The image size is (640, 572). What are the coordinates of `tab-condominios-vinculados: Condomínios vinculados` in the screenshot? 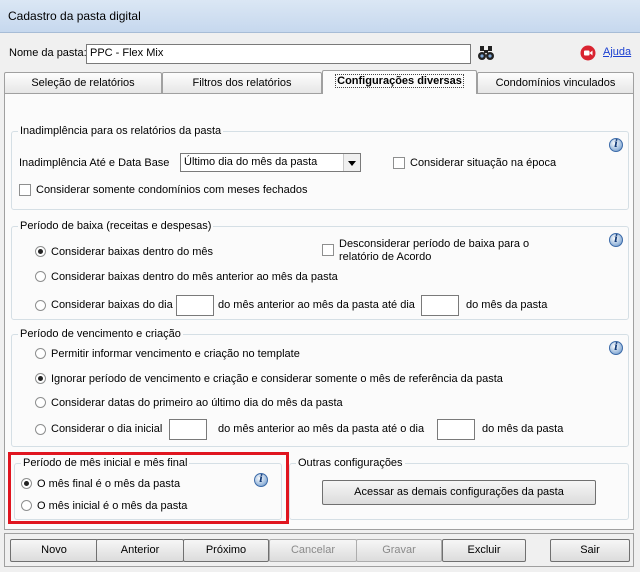 It's located at (555, 82).